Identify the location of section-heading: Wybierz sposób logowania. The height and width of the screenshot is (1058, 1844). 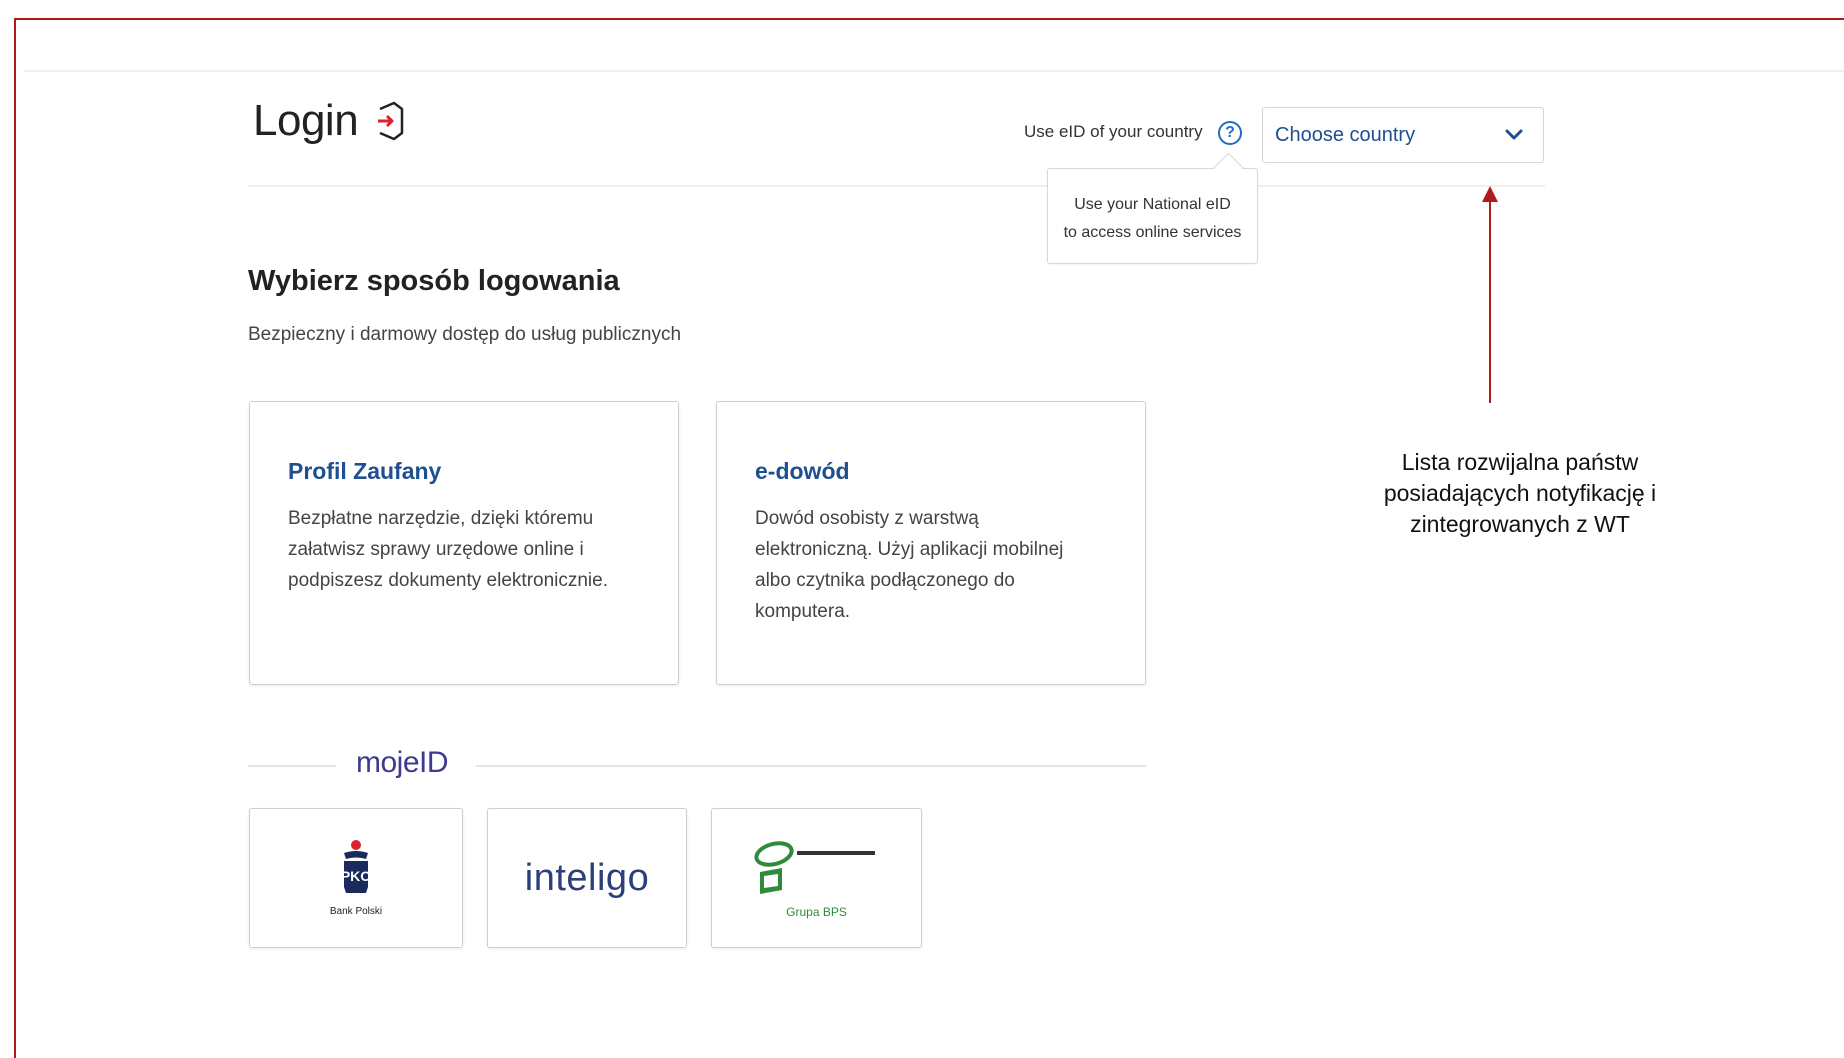
(434, 281).